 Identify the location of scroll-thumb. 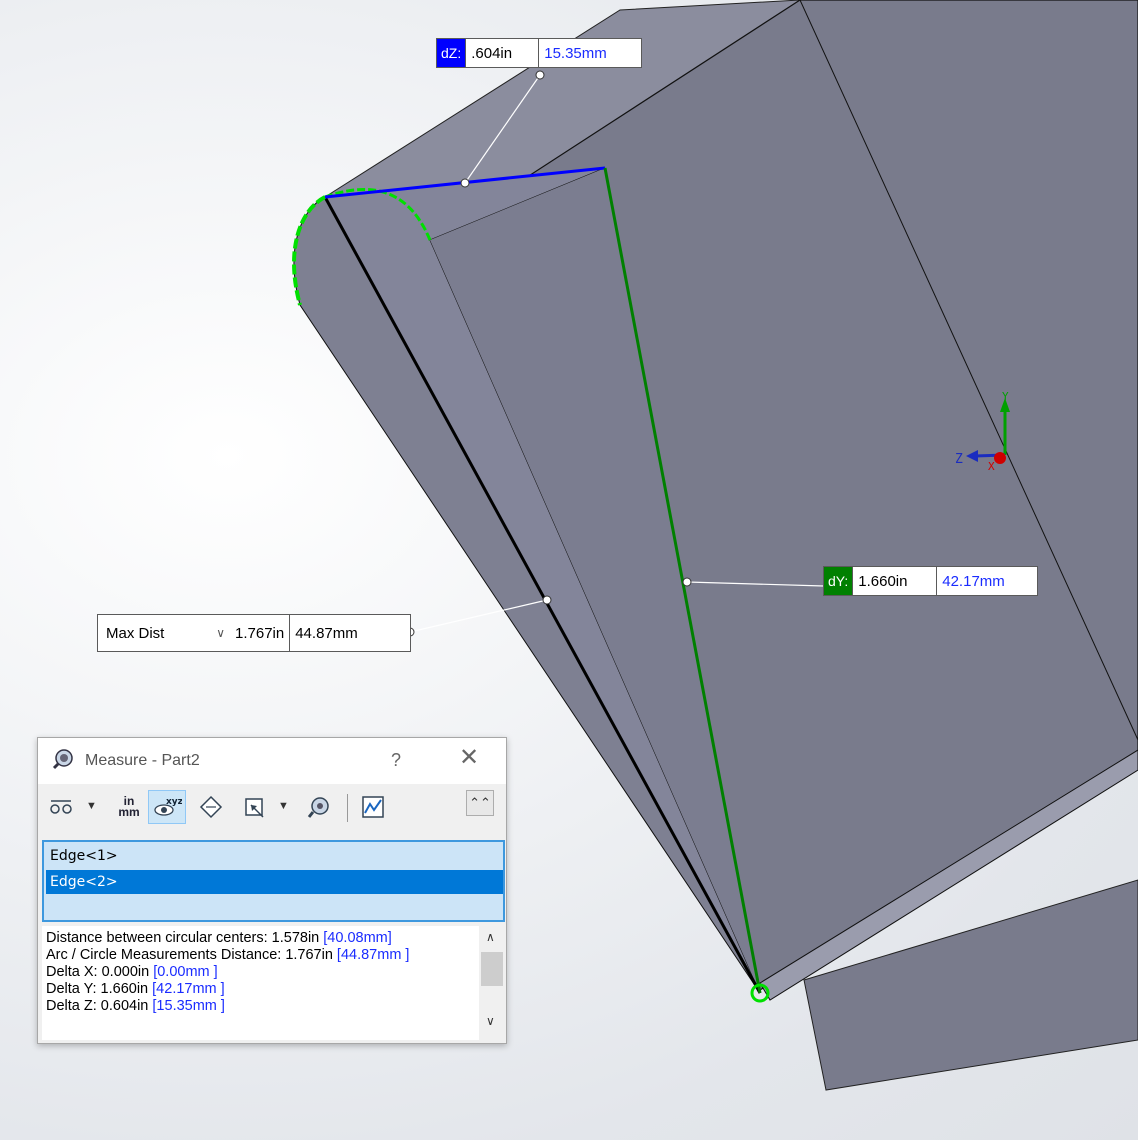
(492, 969).